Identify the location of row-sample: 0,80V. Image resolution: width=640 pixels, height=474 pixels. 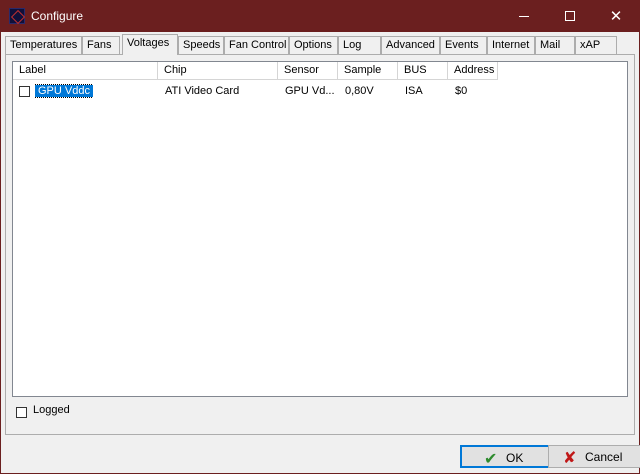
(359, 91).